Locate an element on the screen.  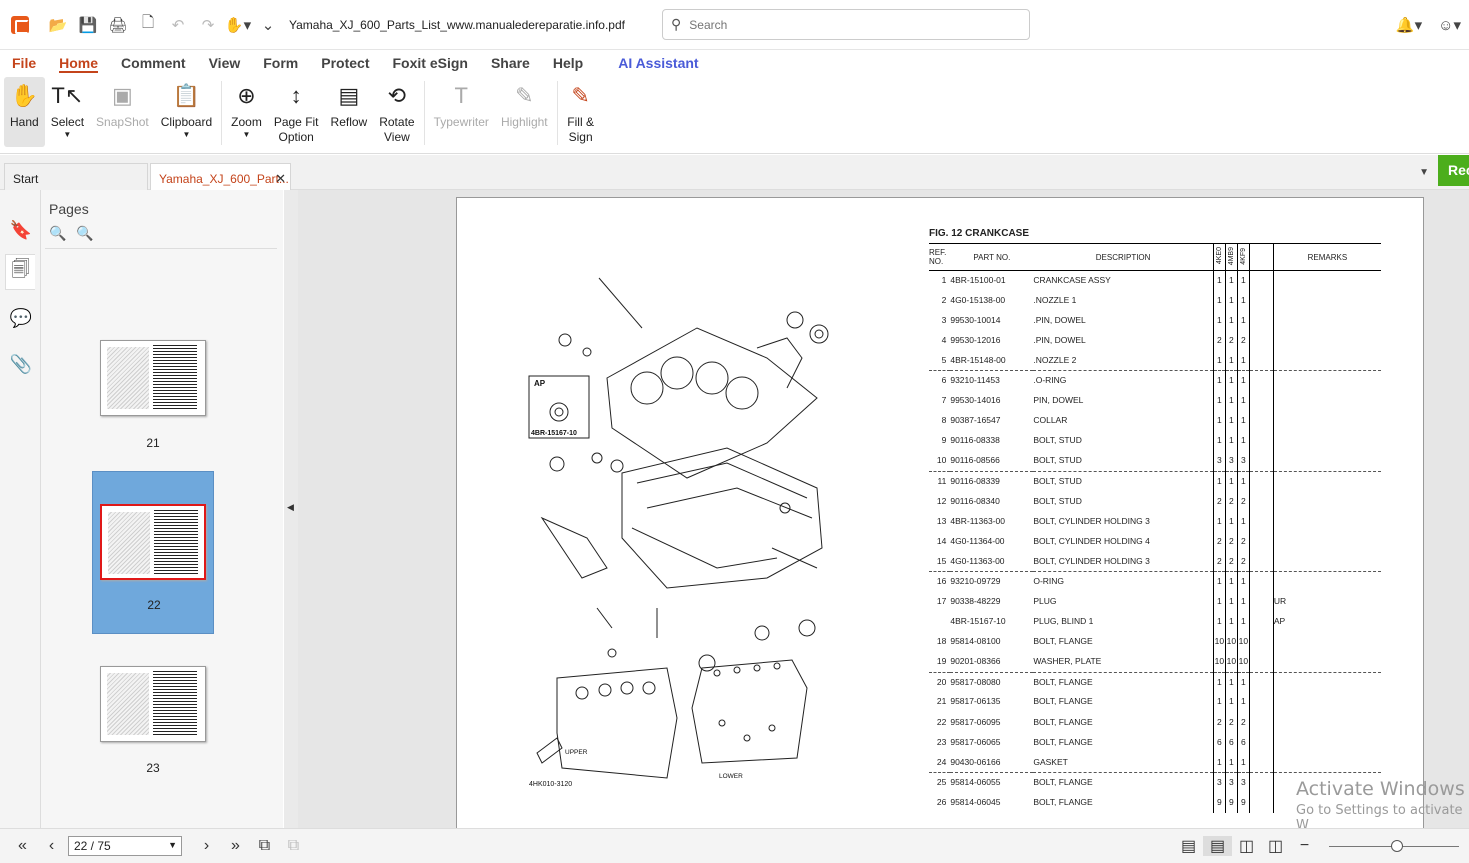
insert-page-icon: ⧉ is located at coordinates (293, 846).